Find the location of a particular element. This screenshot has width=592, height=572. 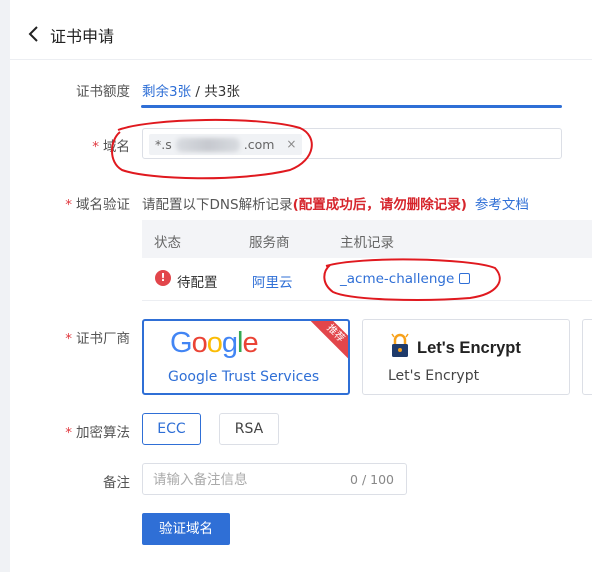

vendor-name-google: Google Trust Services is located at coordinates (244, 377).